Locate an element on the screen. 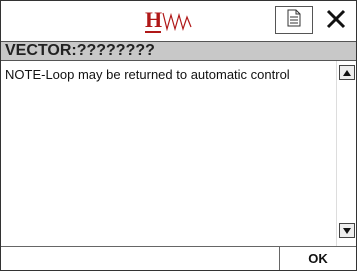 The image size is (357, 271). close-button is located at coordinates (336, 21).